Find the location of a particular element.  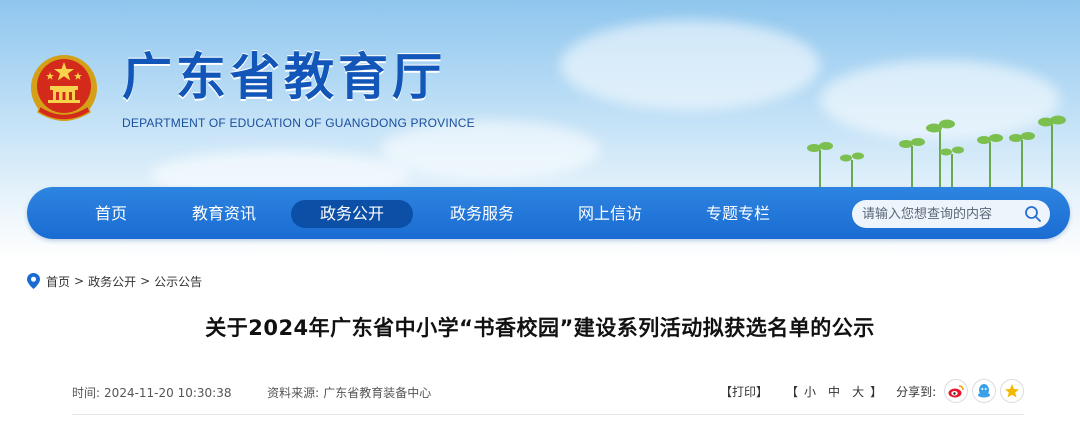

search-box is located at coordinates (951, 214).